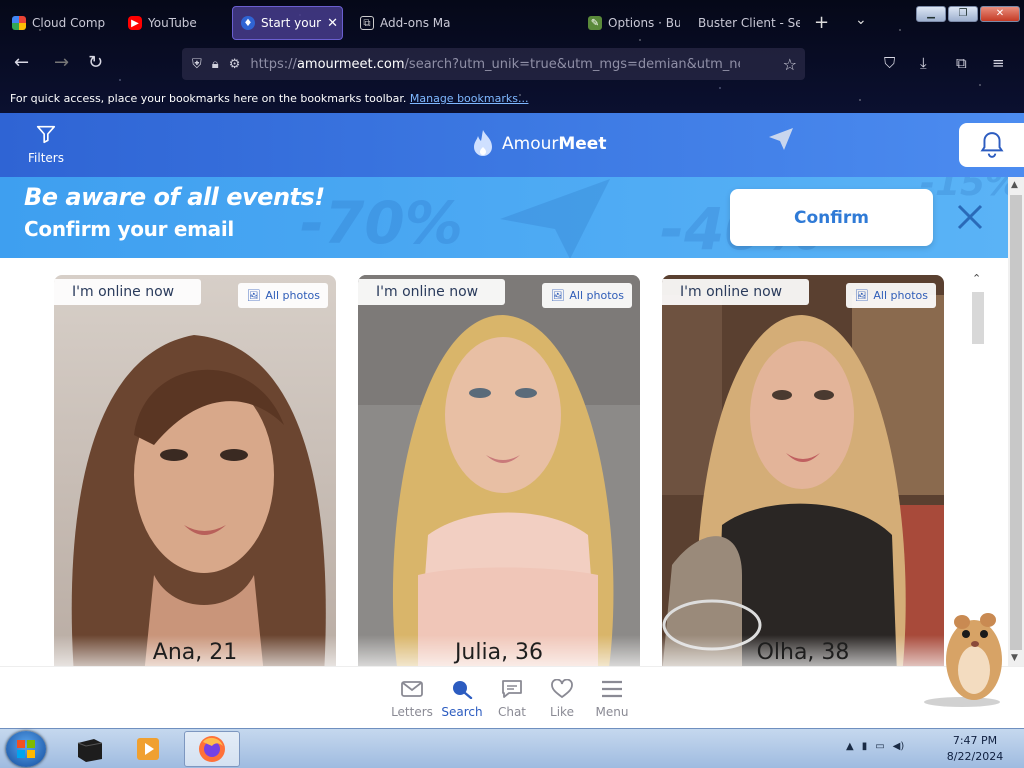  I want to click on amourmeet-icon: ♦, so click(248, 23).